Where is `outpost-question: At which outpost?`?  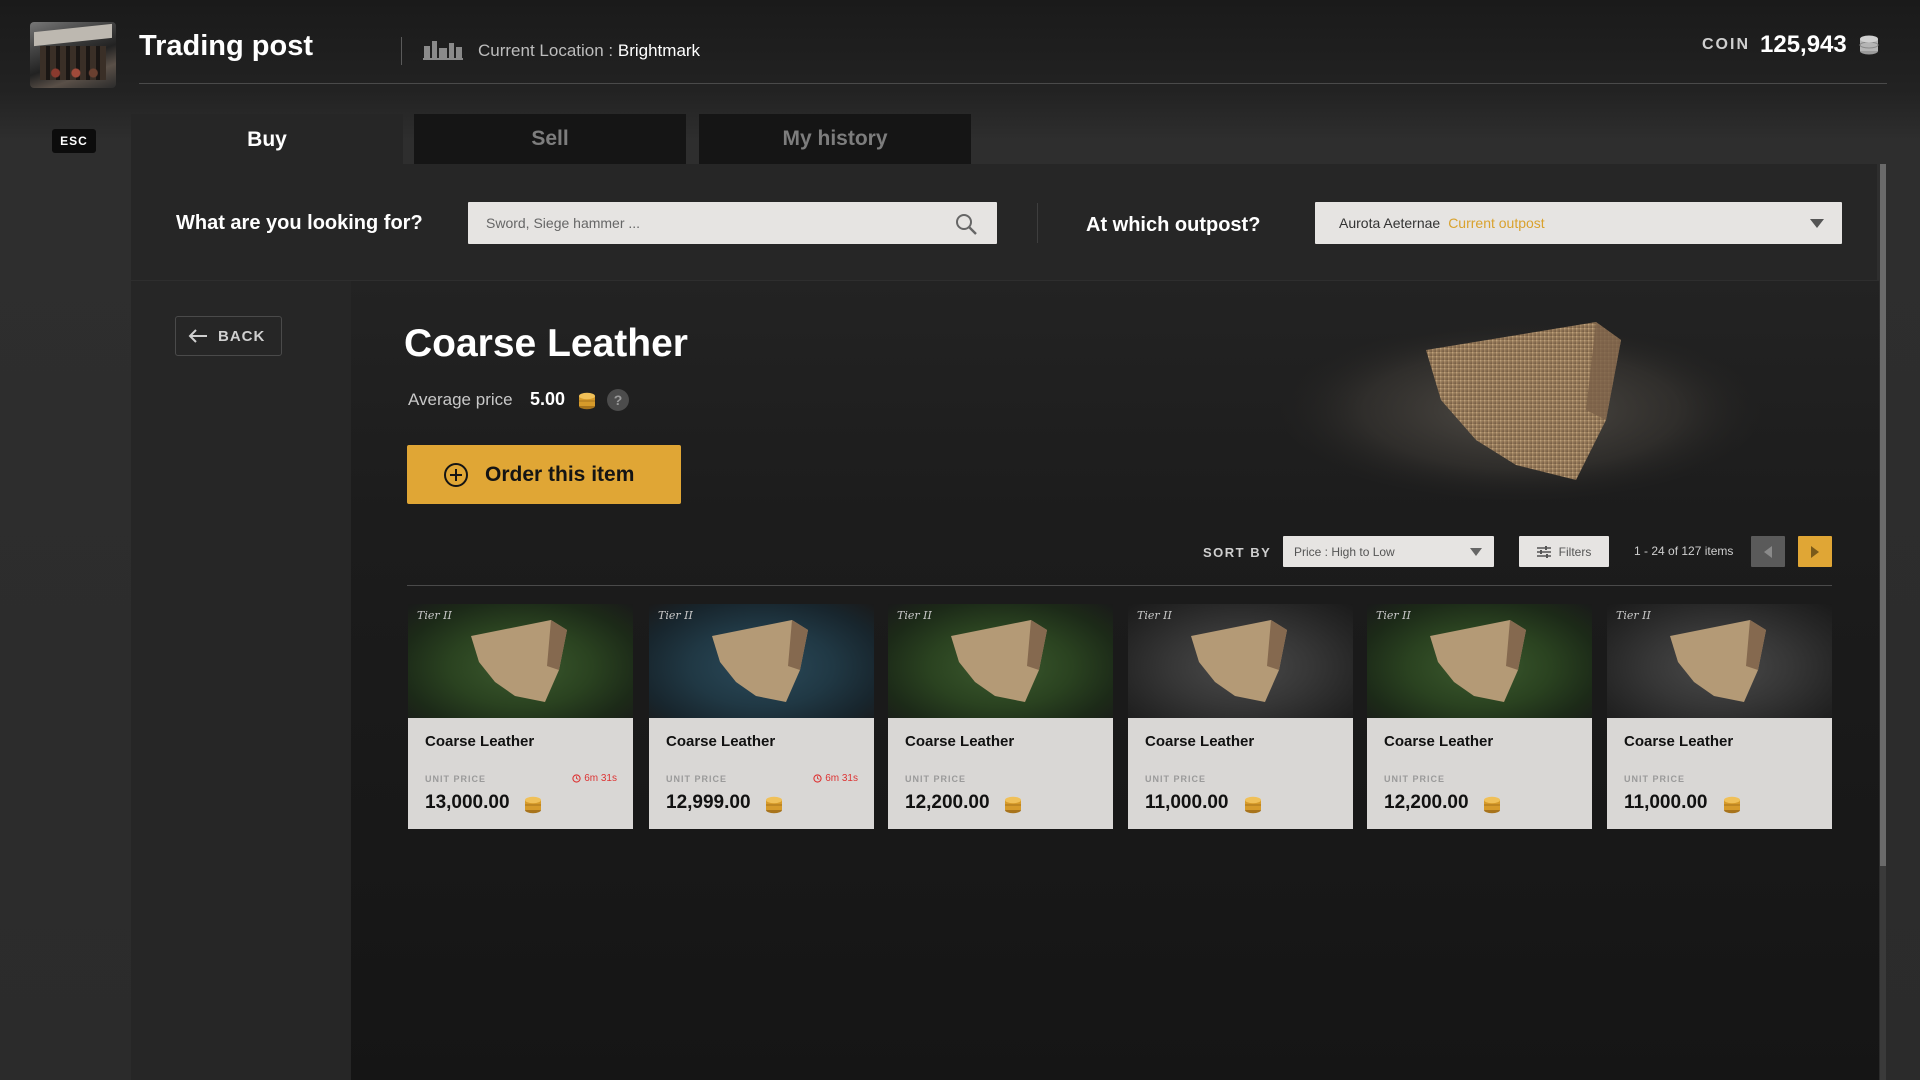
outpost-question: At which outpost? is located at coordinates (1173, 225).